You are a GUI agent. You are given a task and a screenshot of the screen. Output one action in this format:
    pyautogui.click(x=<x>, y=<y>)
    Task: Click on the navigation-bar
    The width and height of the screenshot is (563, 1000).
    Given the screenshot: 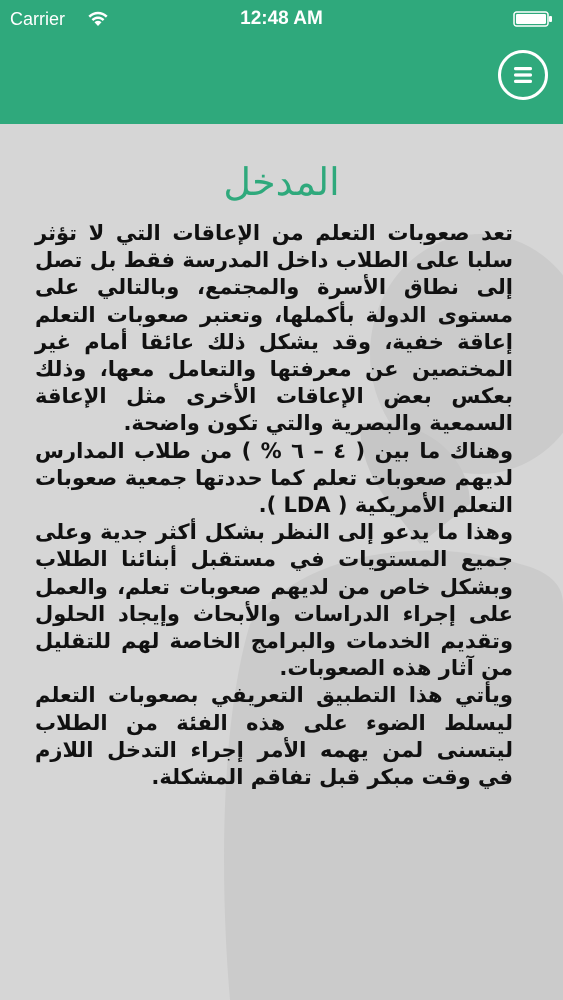 What is the action you would take?
    pyautogui.click(x=281, y=82)
    